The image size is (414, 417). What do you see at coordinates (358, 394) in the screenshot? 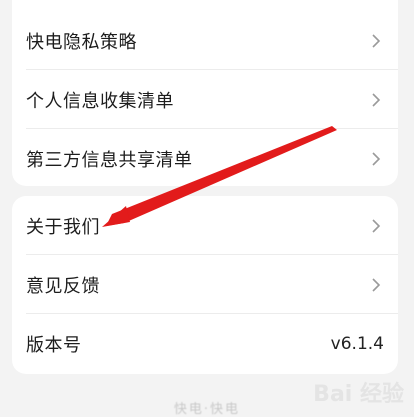
I see `watermark: Bai 经验` at bounding box center [358, 394].